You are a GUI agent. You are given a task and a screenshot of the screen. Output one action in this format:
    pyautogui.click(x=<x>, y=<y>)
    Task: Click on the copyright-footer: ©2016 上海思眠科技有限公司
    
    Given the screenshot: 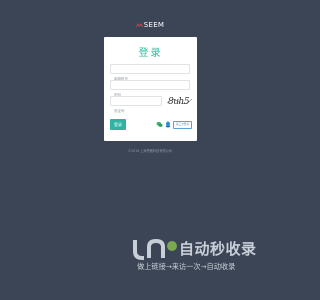 What is the action you would take?
    pyautogui.click(x=150, y=151)
    